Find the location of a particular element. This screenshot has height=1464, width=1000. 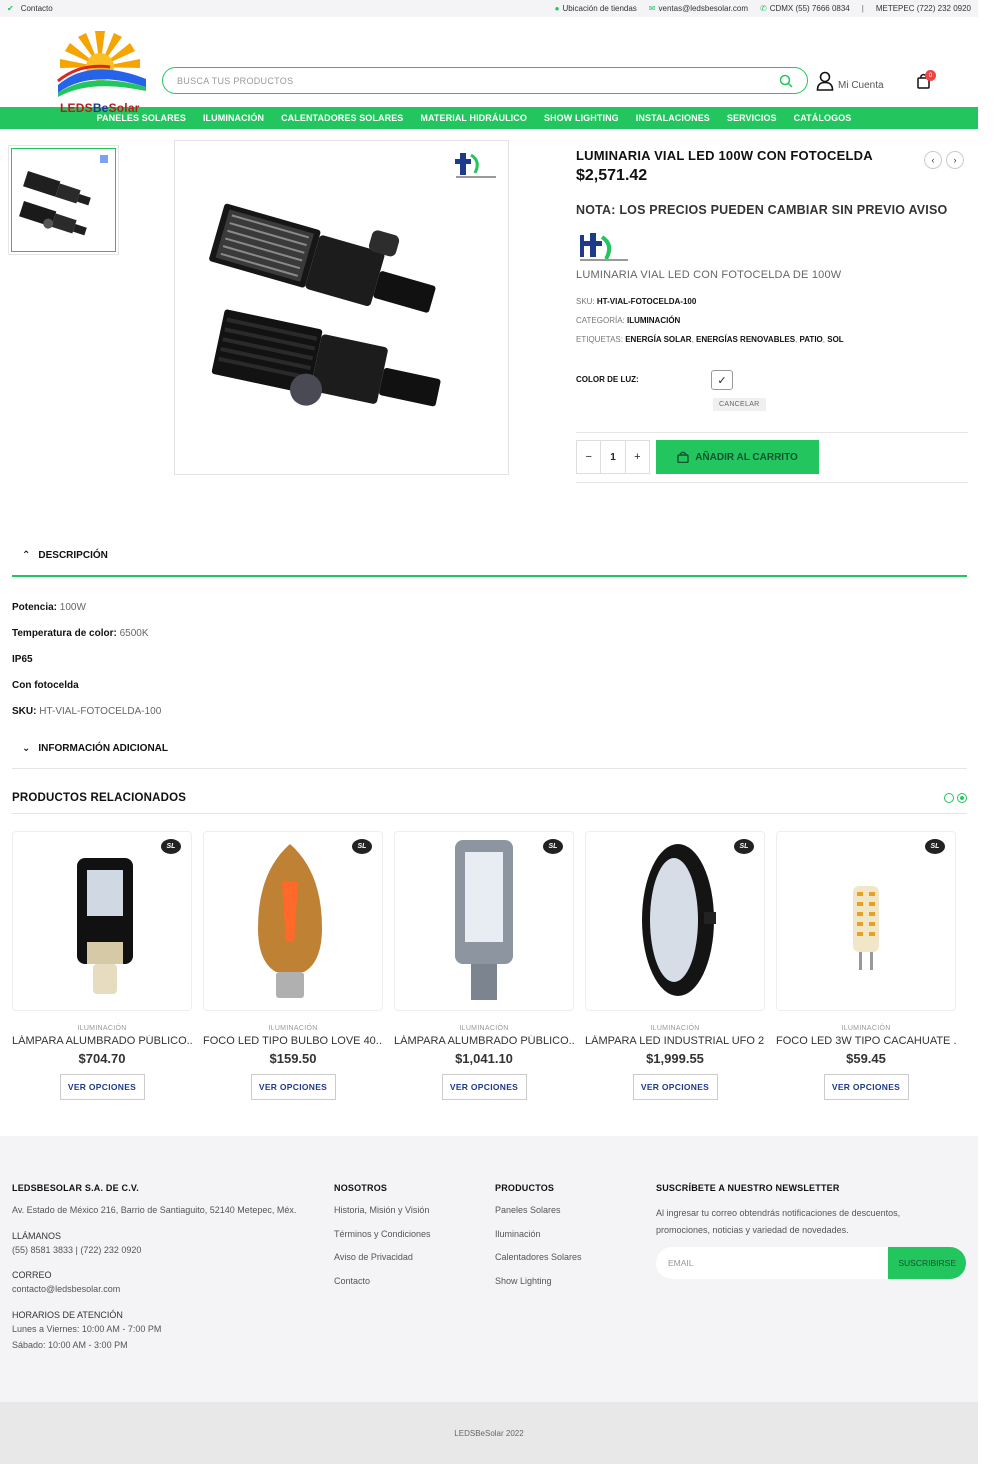

footer-link: Historia, Misión y Visión is located at coordinates (382, 1211).